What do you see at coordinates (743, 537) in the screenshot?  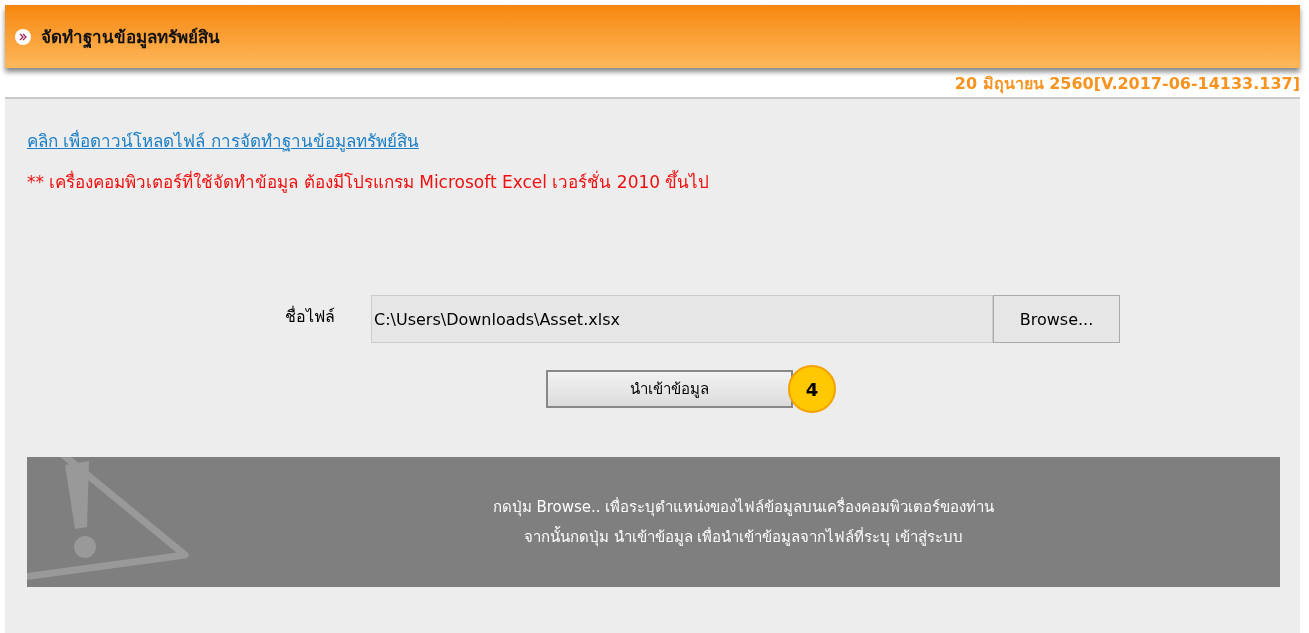 I see `info-text: จากนั้นกดปุ่ม นำเข้าข้อมูล เพื่อนำเข้าข้อมูลจากไฟล์ที่ระบุ เข้าสู่ระบบ` at bounding box center [743, 537].